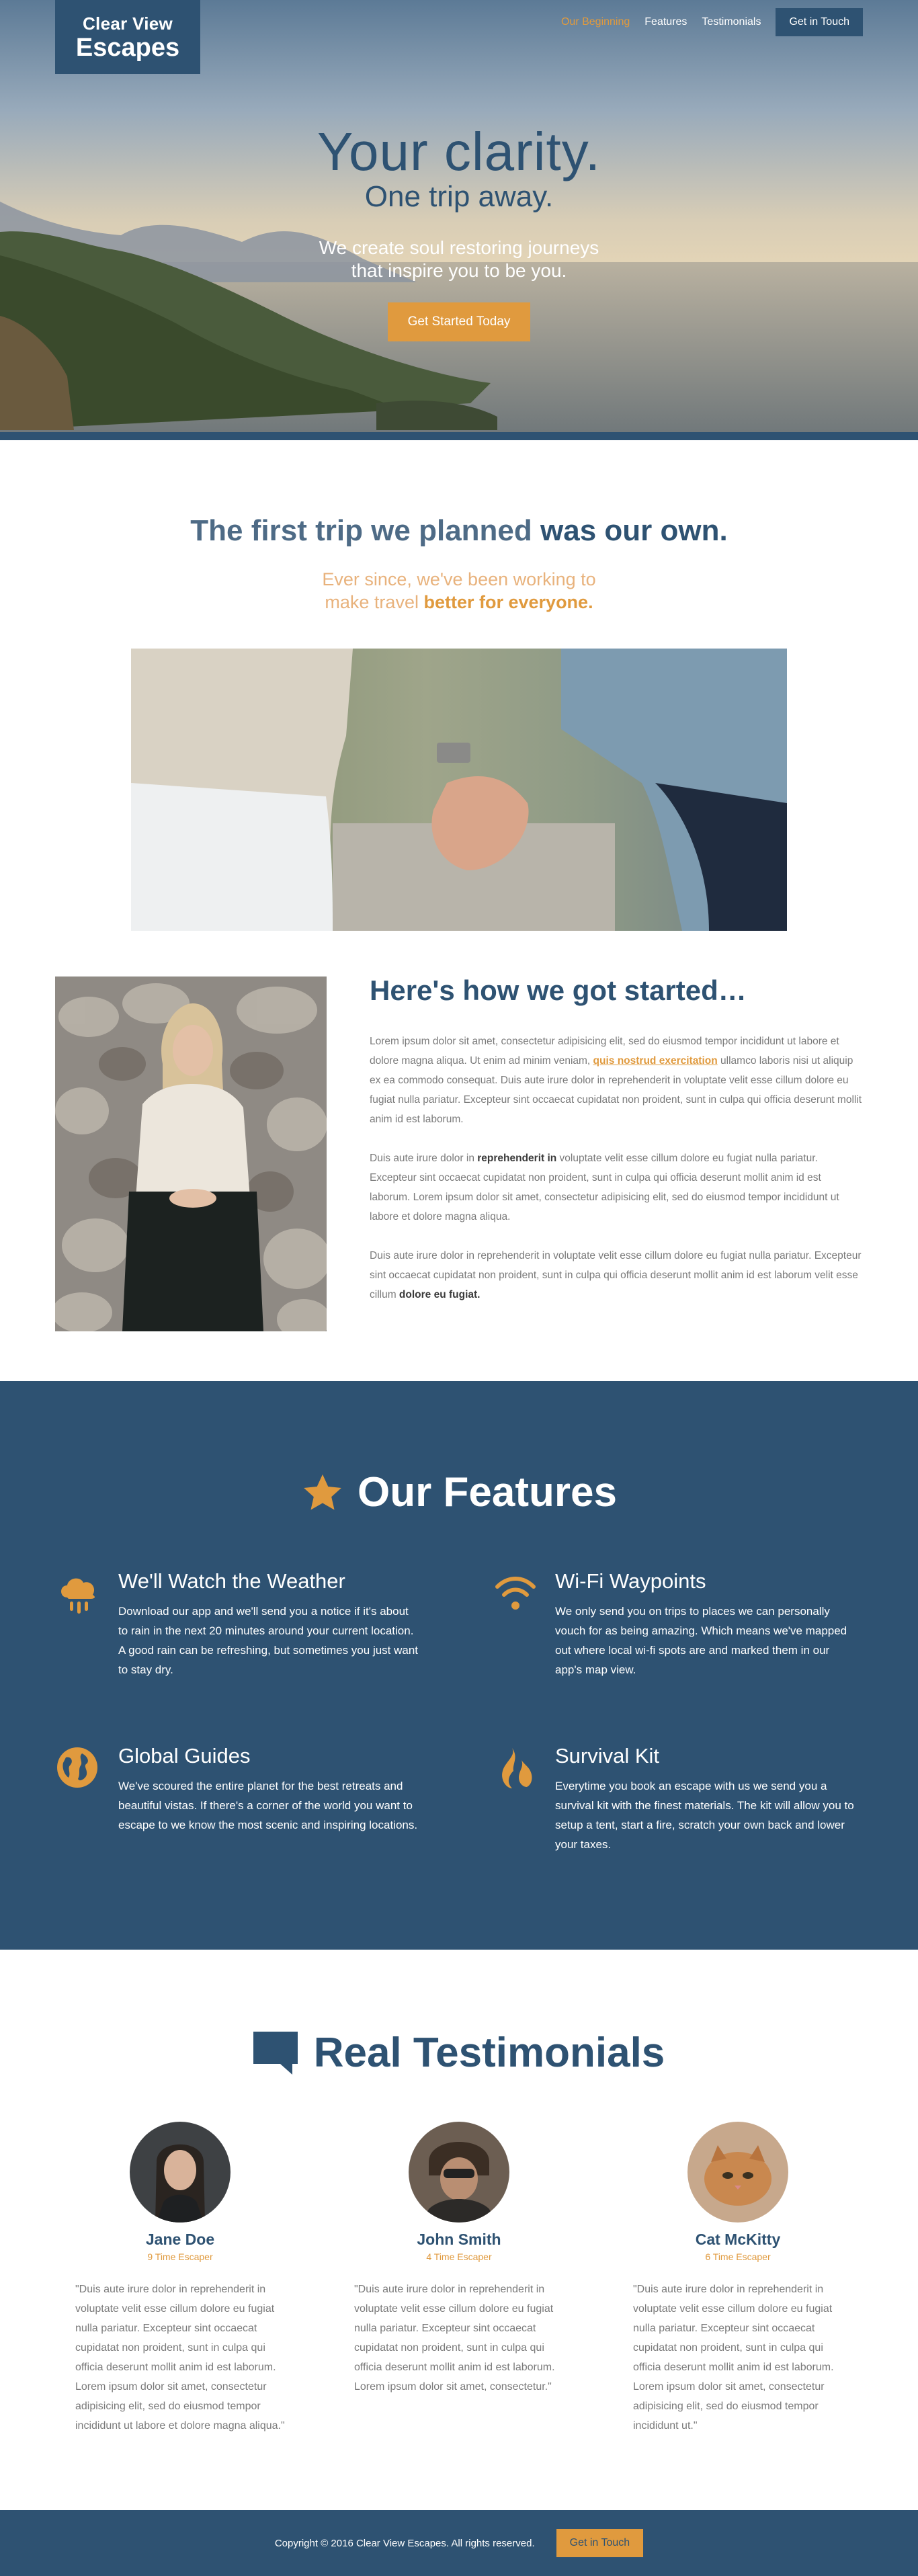 Image resolution: width=918 pixels, height=2576 pixels. Describe the element at coordinates (459, 790) in the screenshot. I see `holding-hands-photo` at that location.